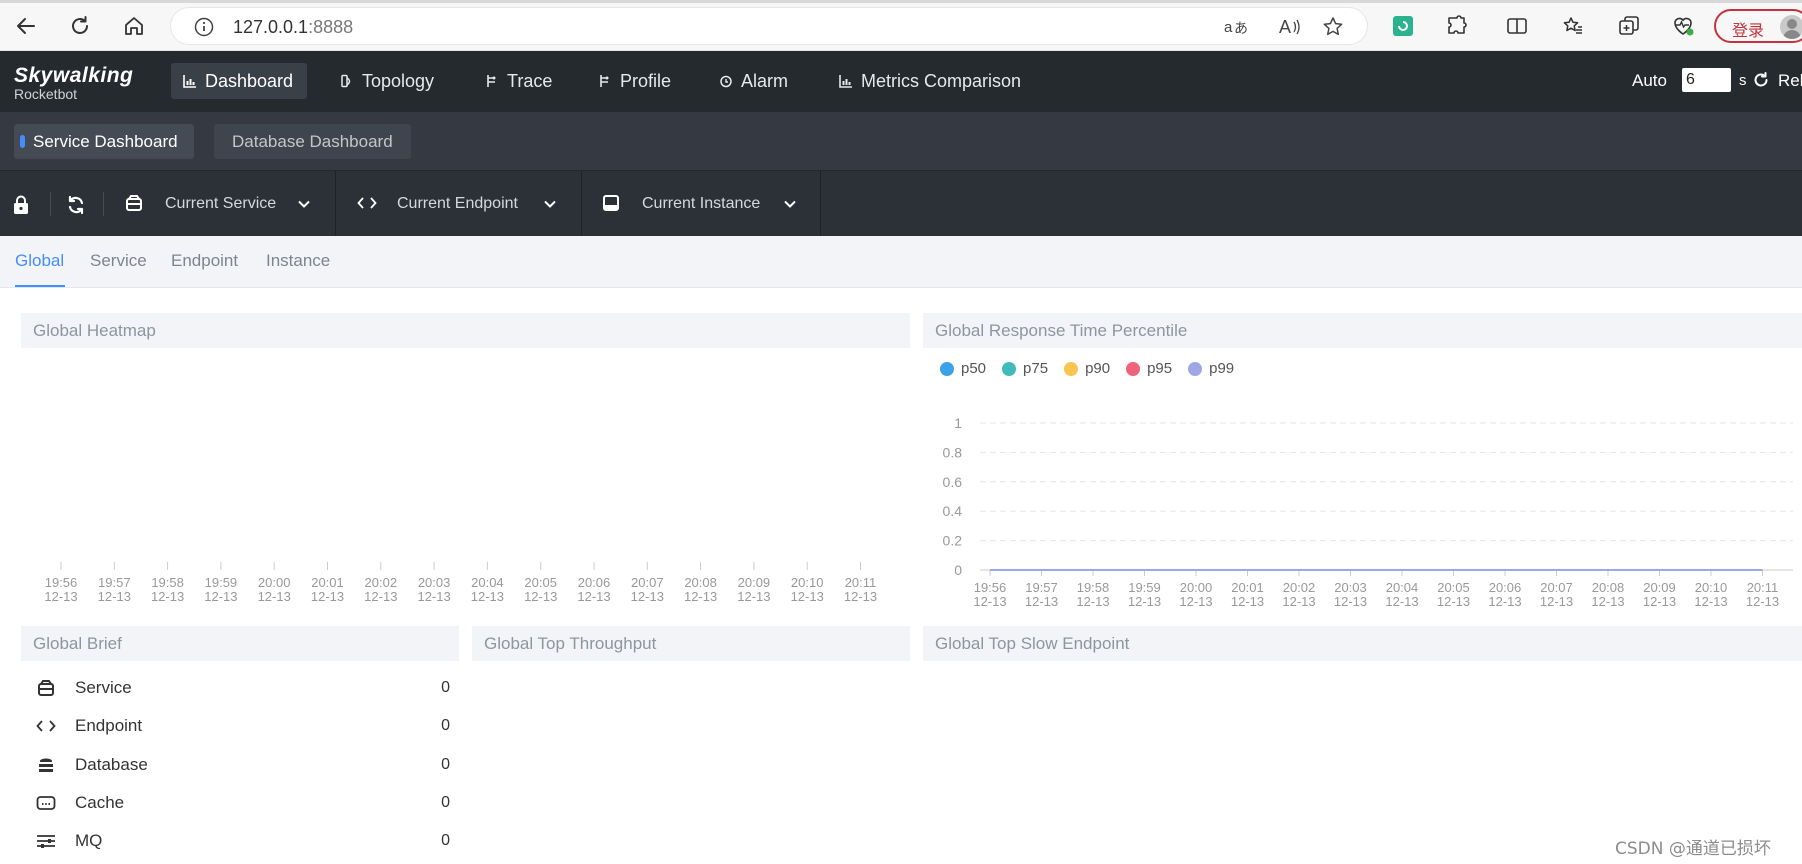 The image size is (1802, 864). I want to click on lock-icon, so click(21, 205).